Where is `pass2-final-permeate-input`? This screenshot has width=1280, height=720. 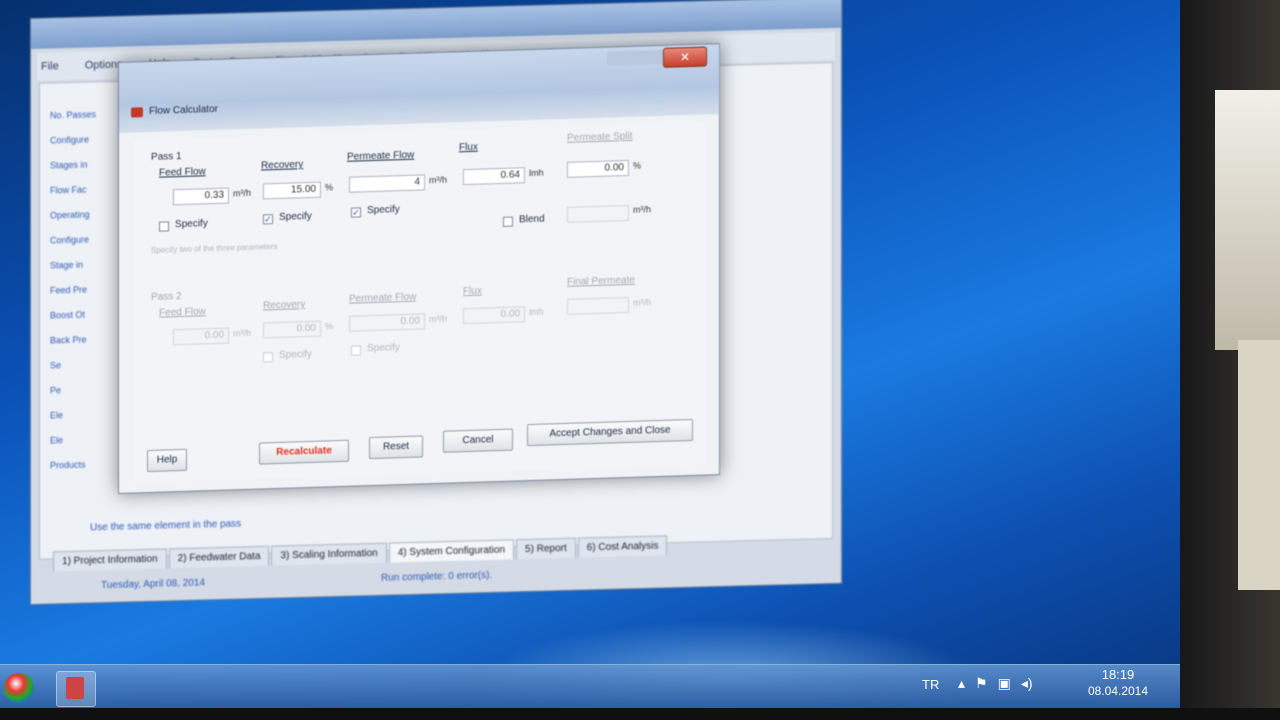 pass2-final-permeate-input is located at coordinates (598, 305).